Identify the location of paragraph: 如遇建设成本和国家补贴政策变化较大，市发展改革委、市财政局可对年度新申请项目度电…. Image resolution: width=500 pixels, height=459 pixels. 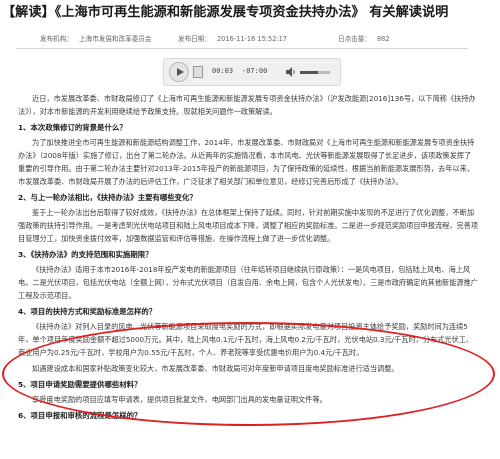
(215, 368).